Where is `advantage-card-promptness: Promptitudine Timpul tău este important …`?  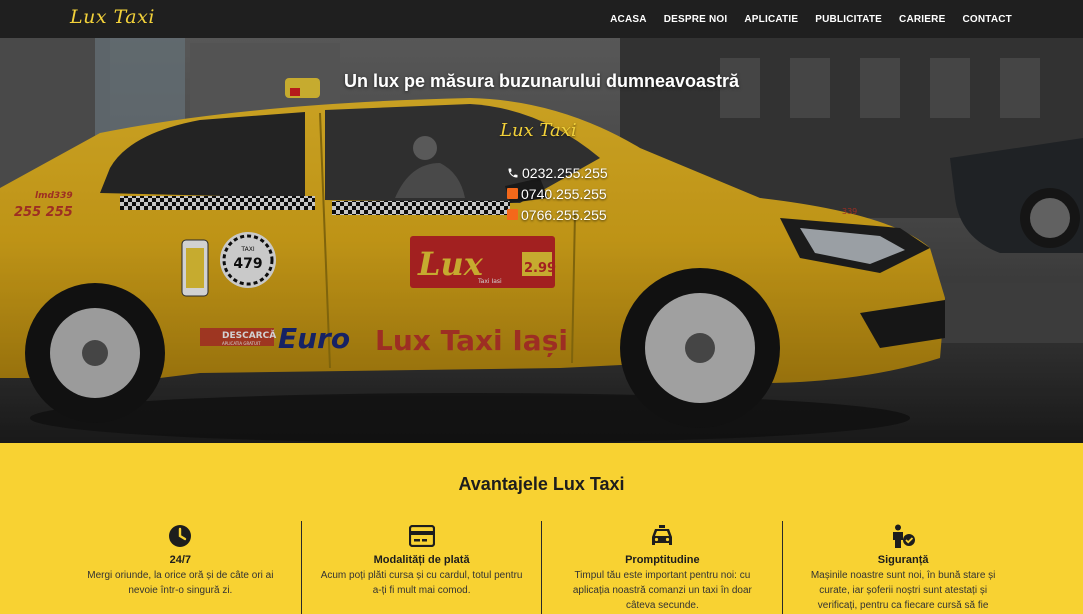
advantage-card-promptness: Promptitudine Timpul tău este important … is located at coordinates (661, 567).